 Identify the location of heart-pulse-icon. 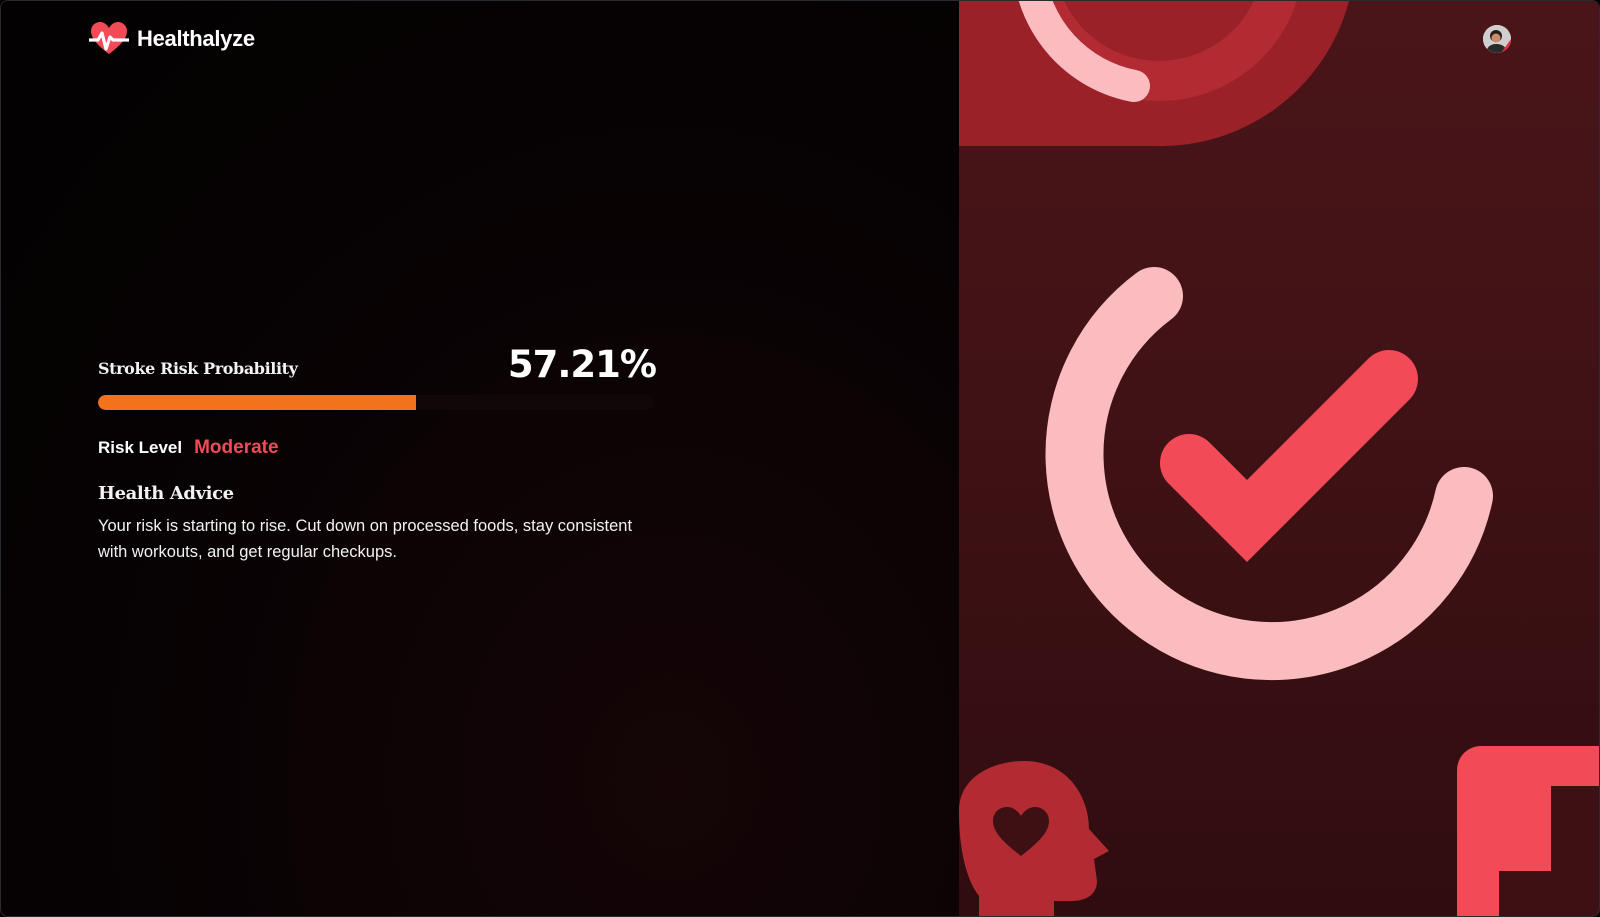
(109, 38).